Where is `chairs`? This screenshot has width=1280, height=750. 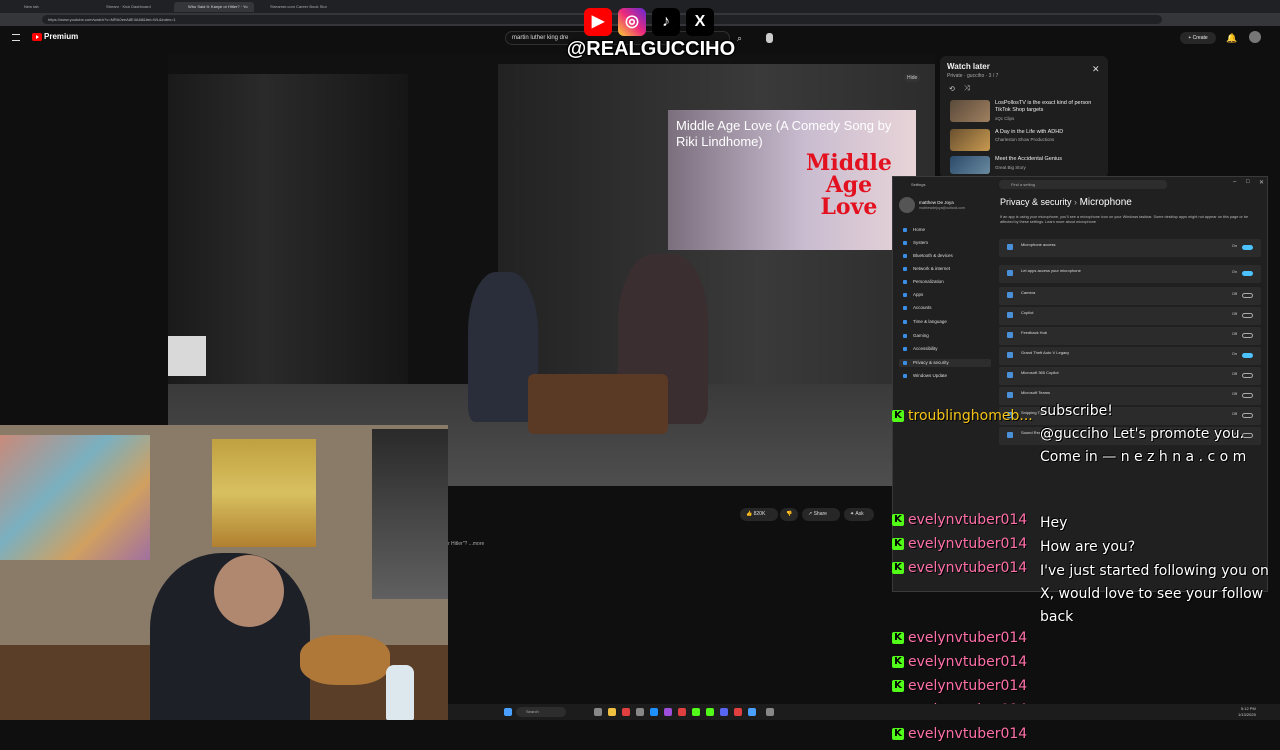
chairs is located at coordinates (598, 404).